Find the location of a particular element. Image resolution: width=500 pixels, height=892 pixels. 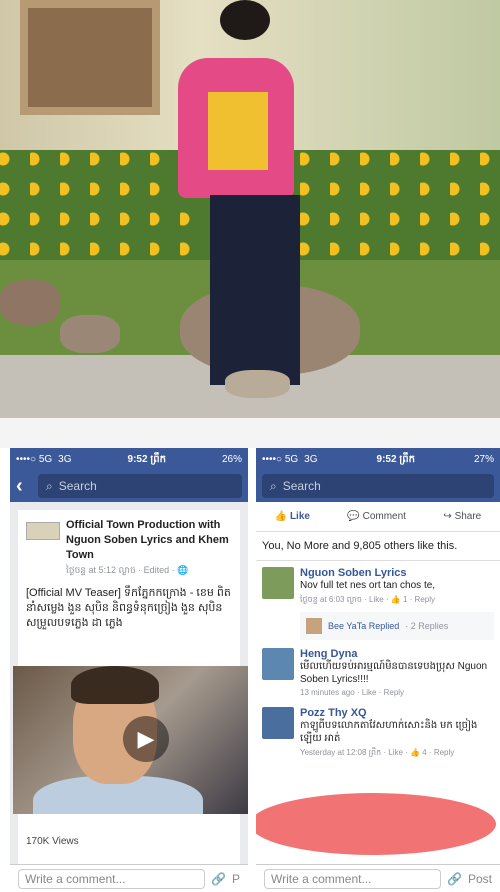

views-count: 170K Views is located at coordinates (52, 841).